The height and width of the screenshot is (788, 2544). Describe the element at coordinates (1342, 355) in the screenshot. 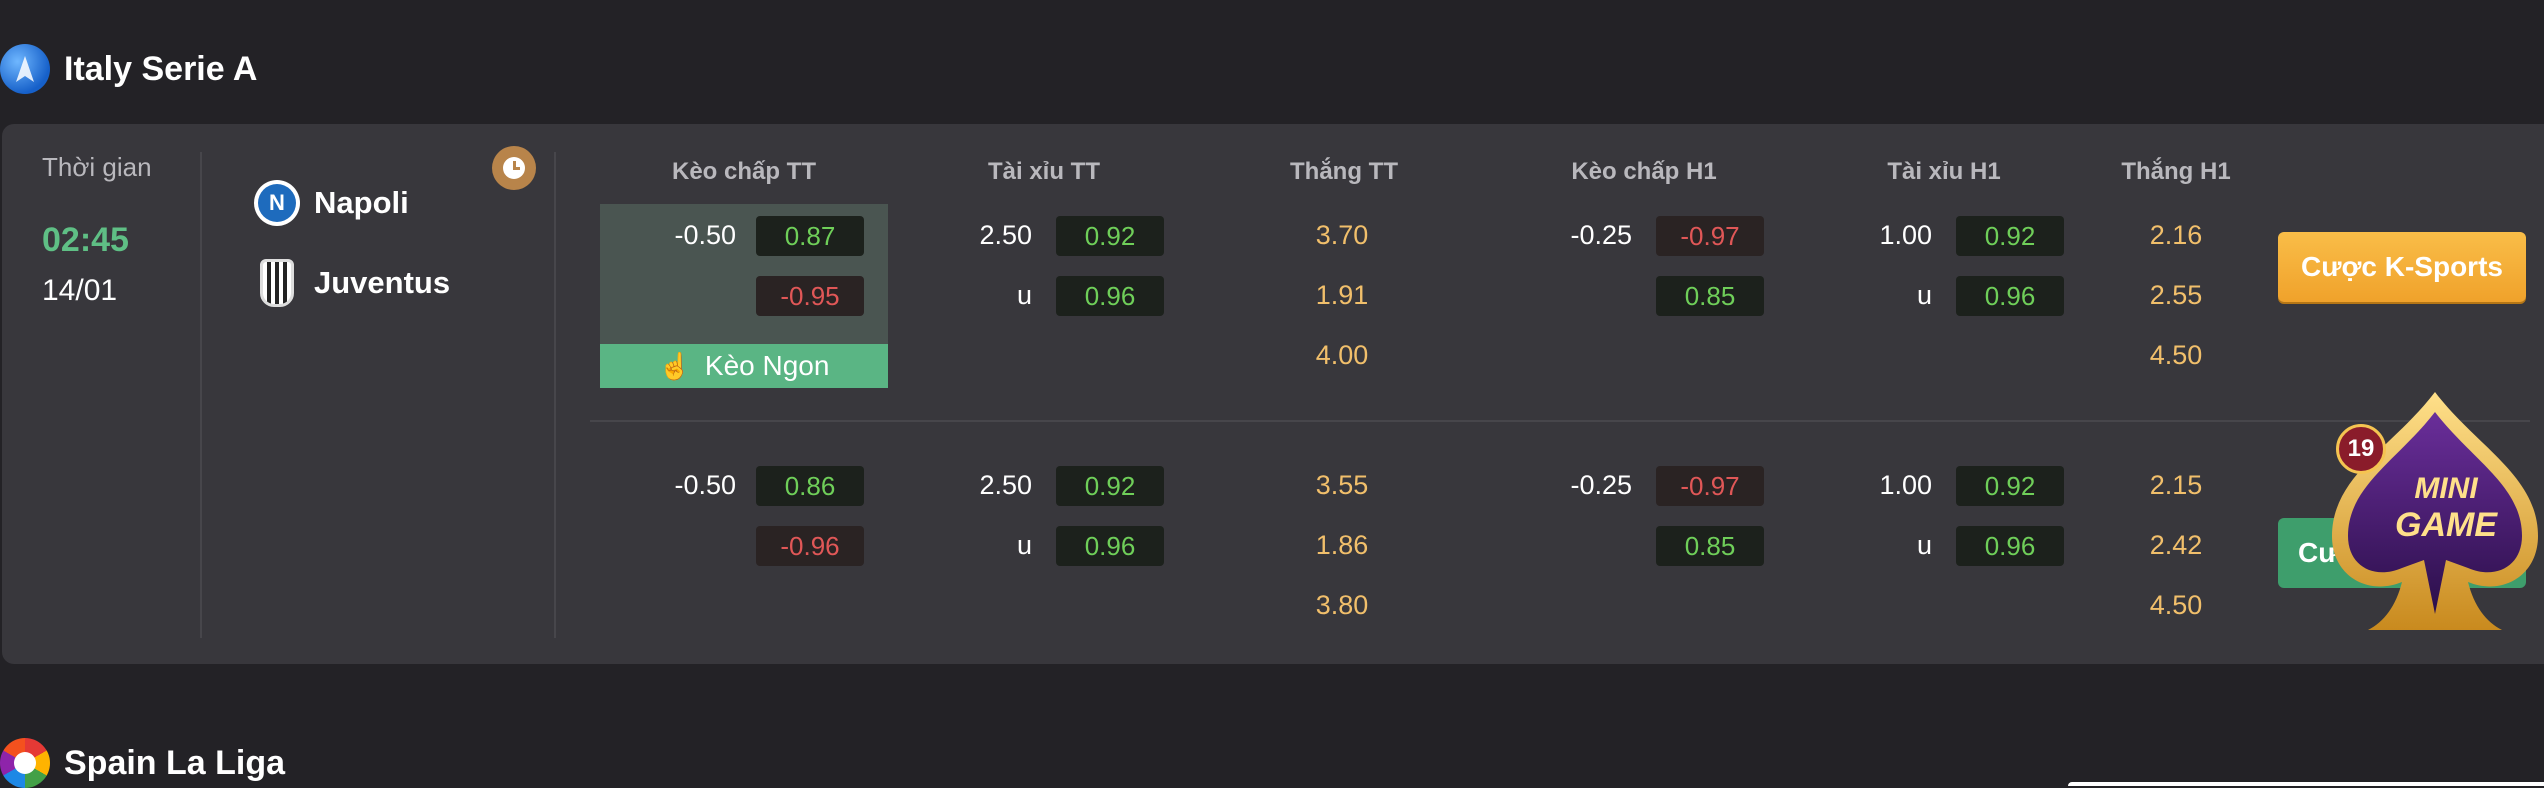

I see `win-odds: 4.00` at that location.